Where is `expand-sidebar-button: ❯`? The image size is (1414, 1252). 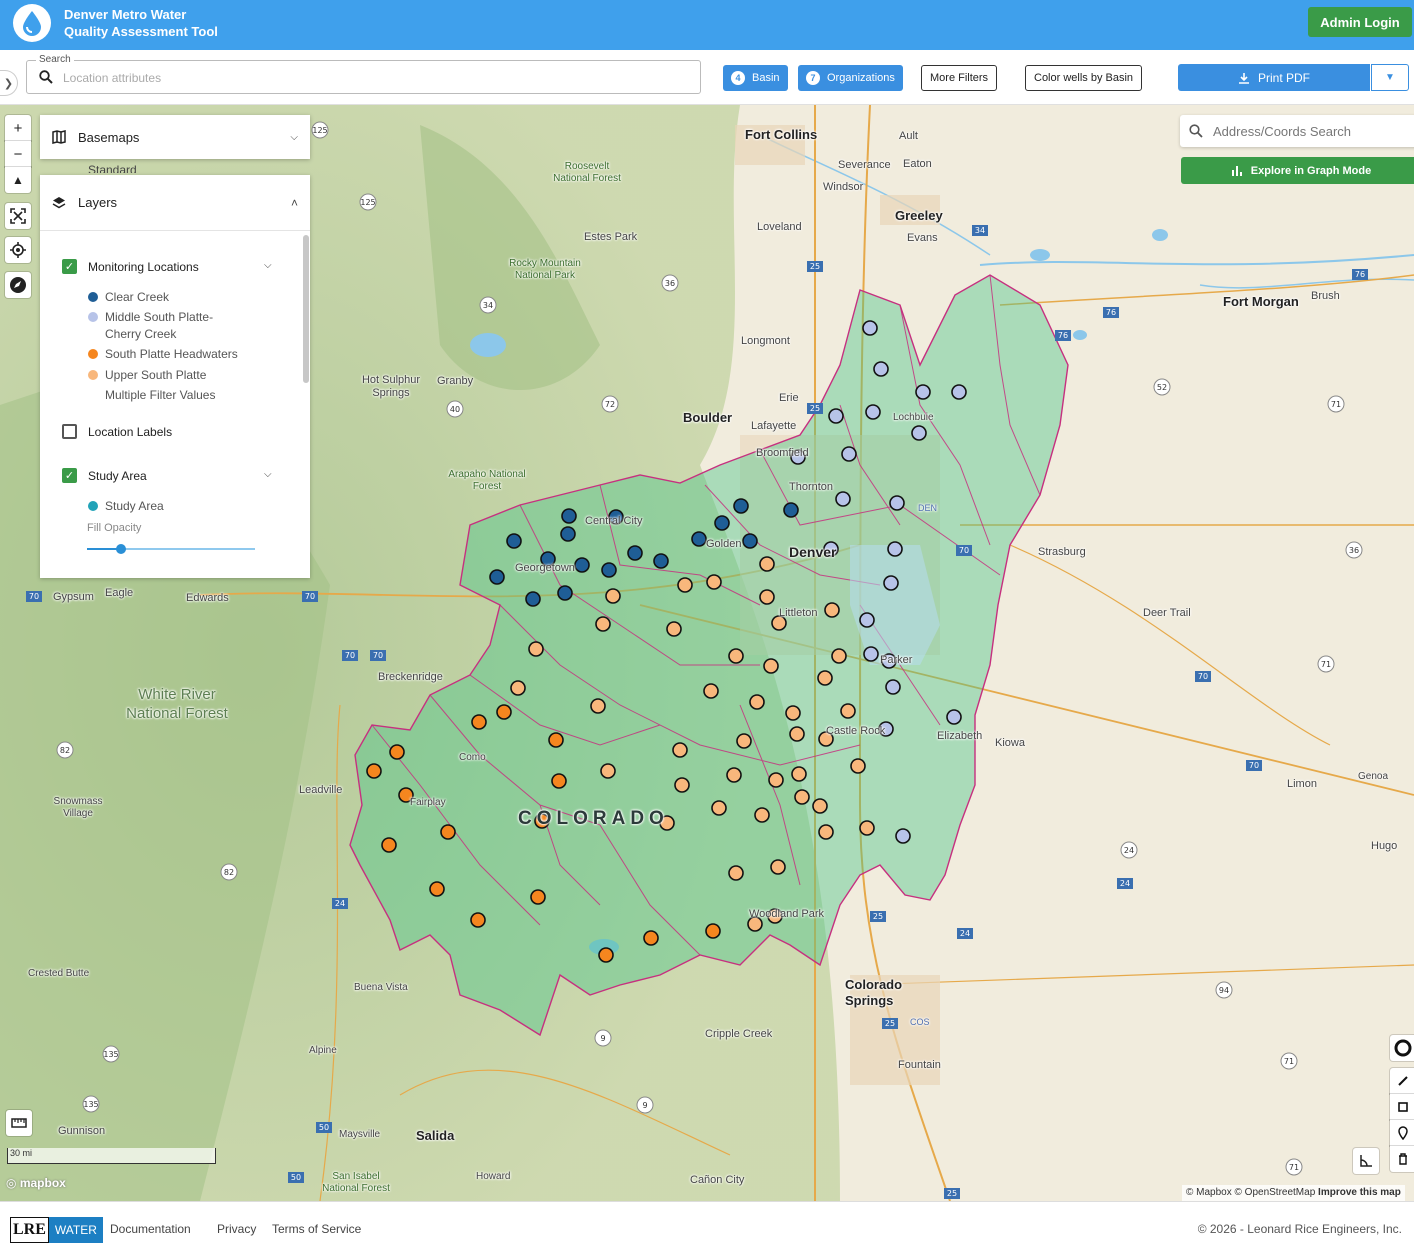 expand-sidebar-button: ❯ is located at coordinates (9, 83).